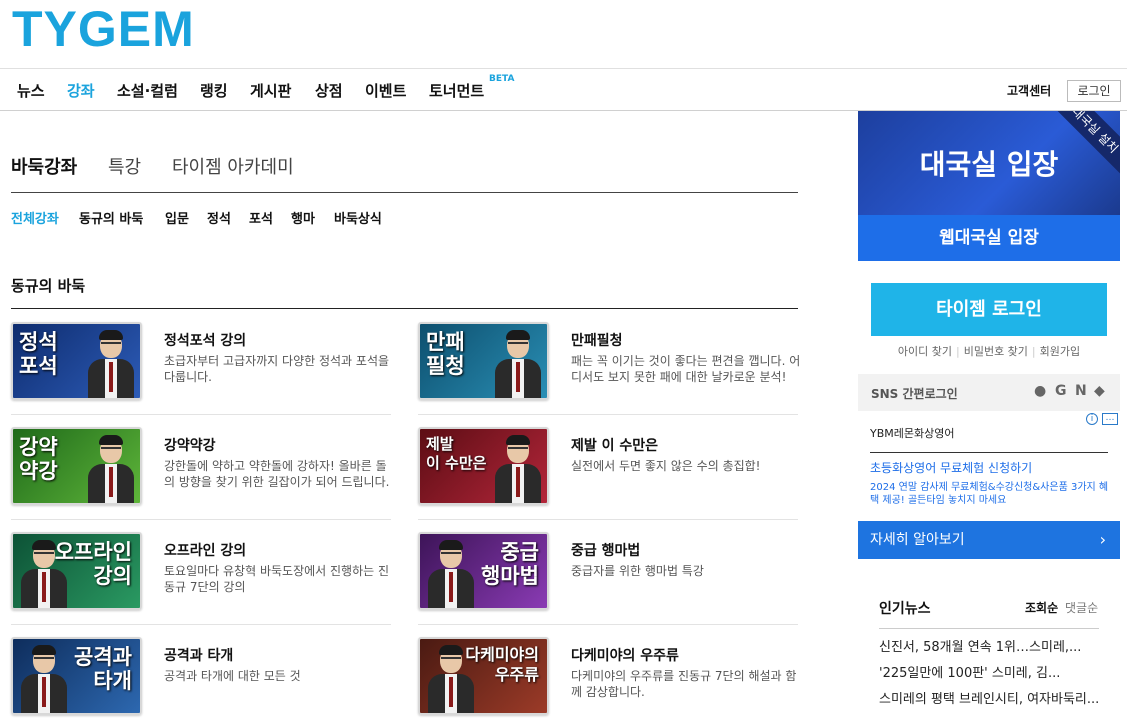 The width and height of the screenshot is (1127, 724). What do you see at coordinates (1060, 351) in the screenshot?
I see `join-link: 회원가입` at bounding box center [1060, 351].